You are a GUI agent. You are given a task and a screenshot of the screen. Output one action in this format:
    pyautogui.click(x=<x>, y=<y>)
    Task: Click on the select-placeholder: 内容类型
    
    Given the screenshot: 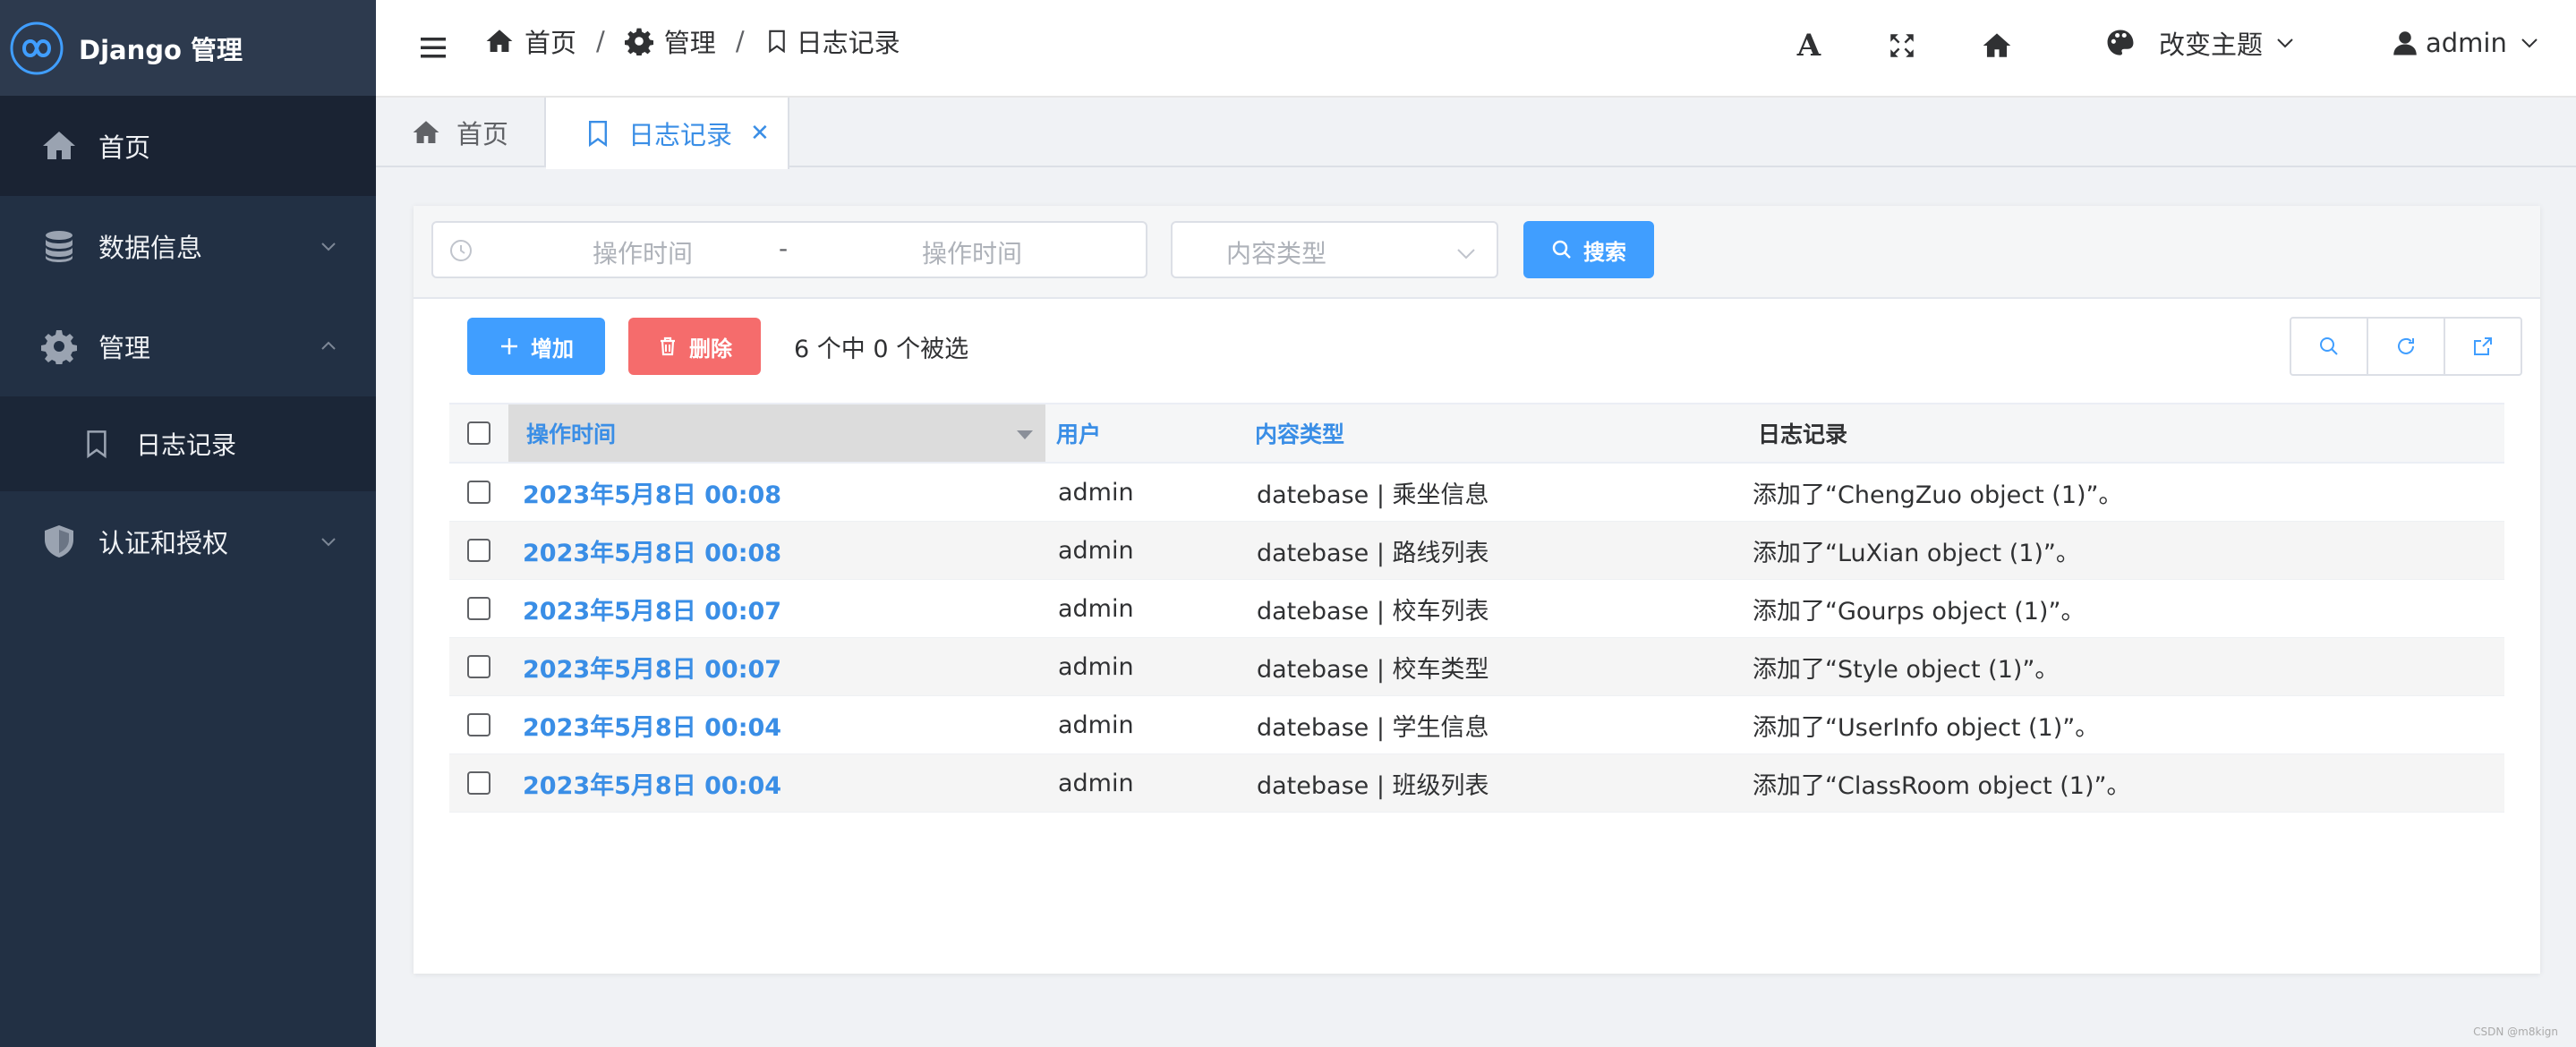 What is the action you would take?
    pyautogui.click(x=1276, y=254)
    